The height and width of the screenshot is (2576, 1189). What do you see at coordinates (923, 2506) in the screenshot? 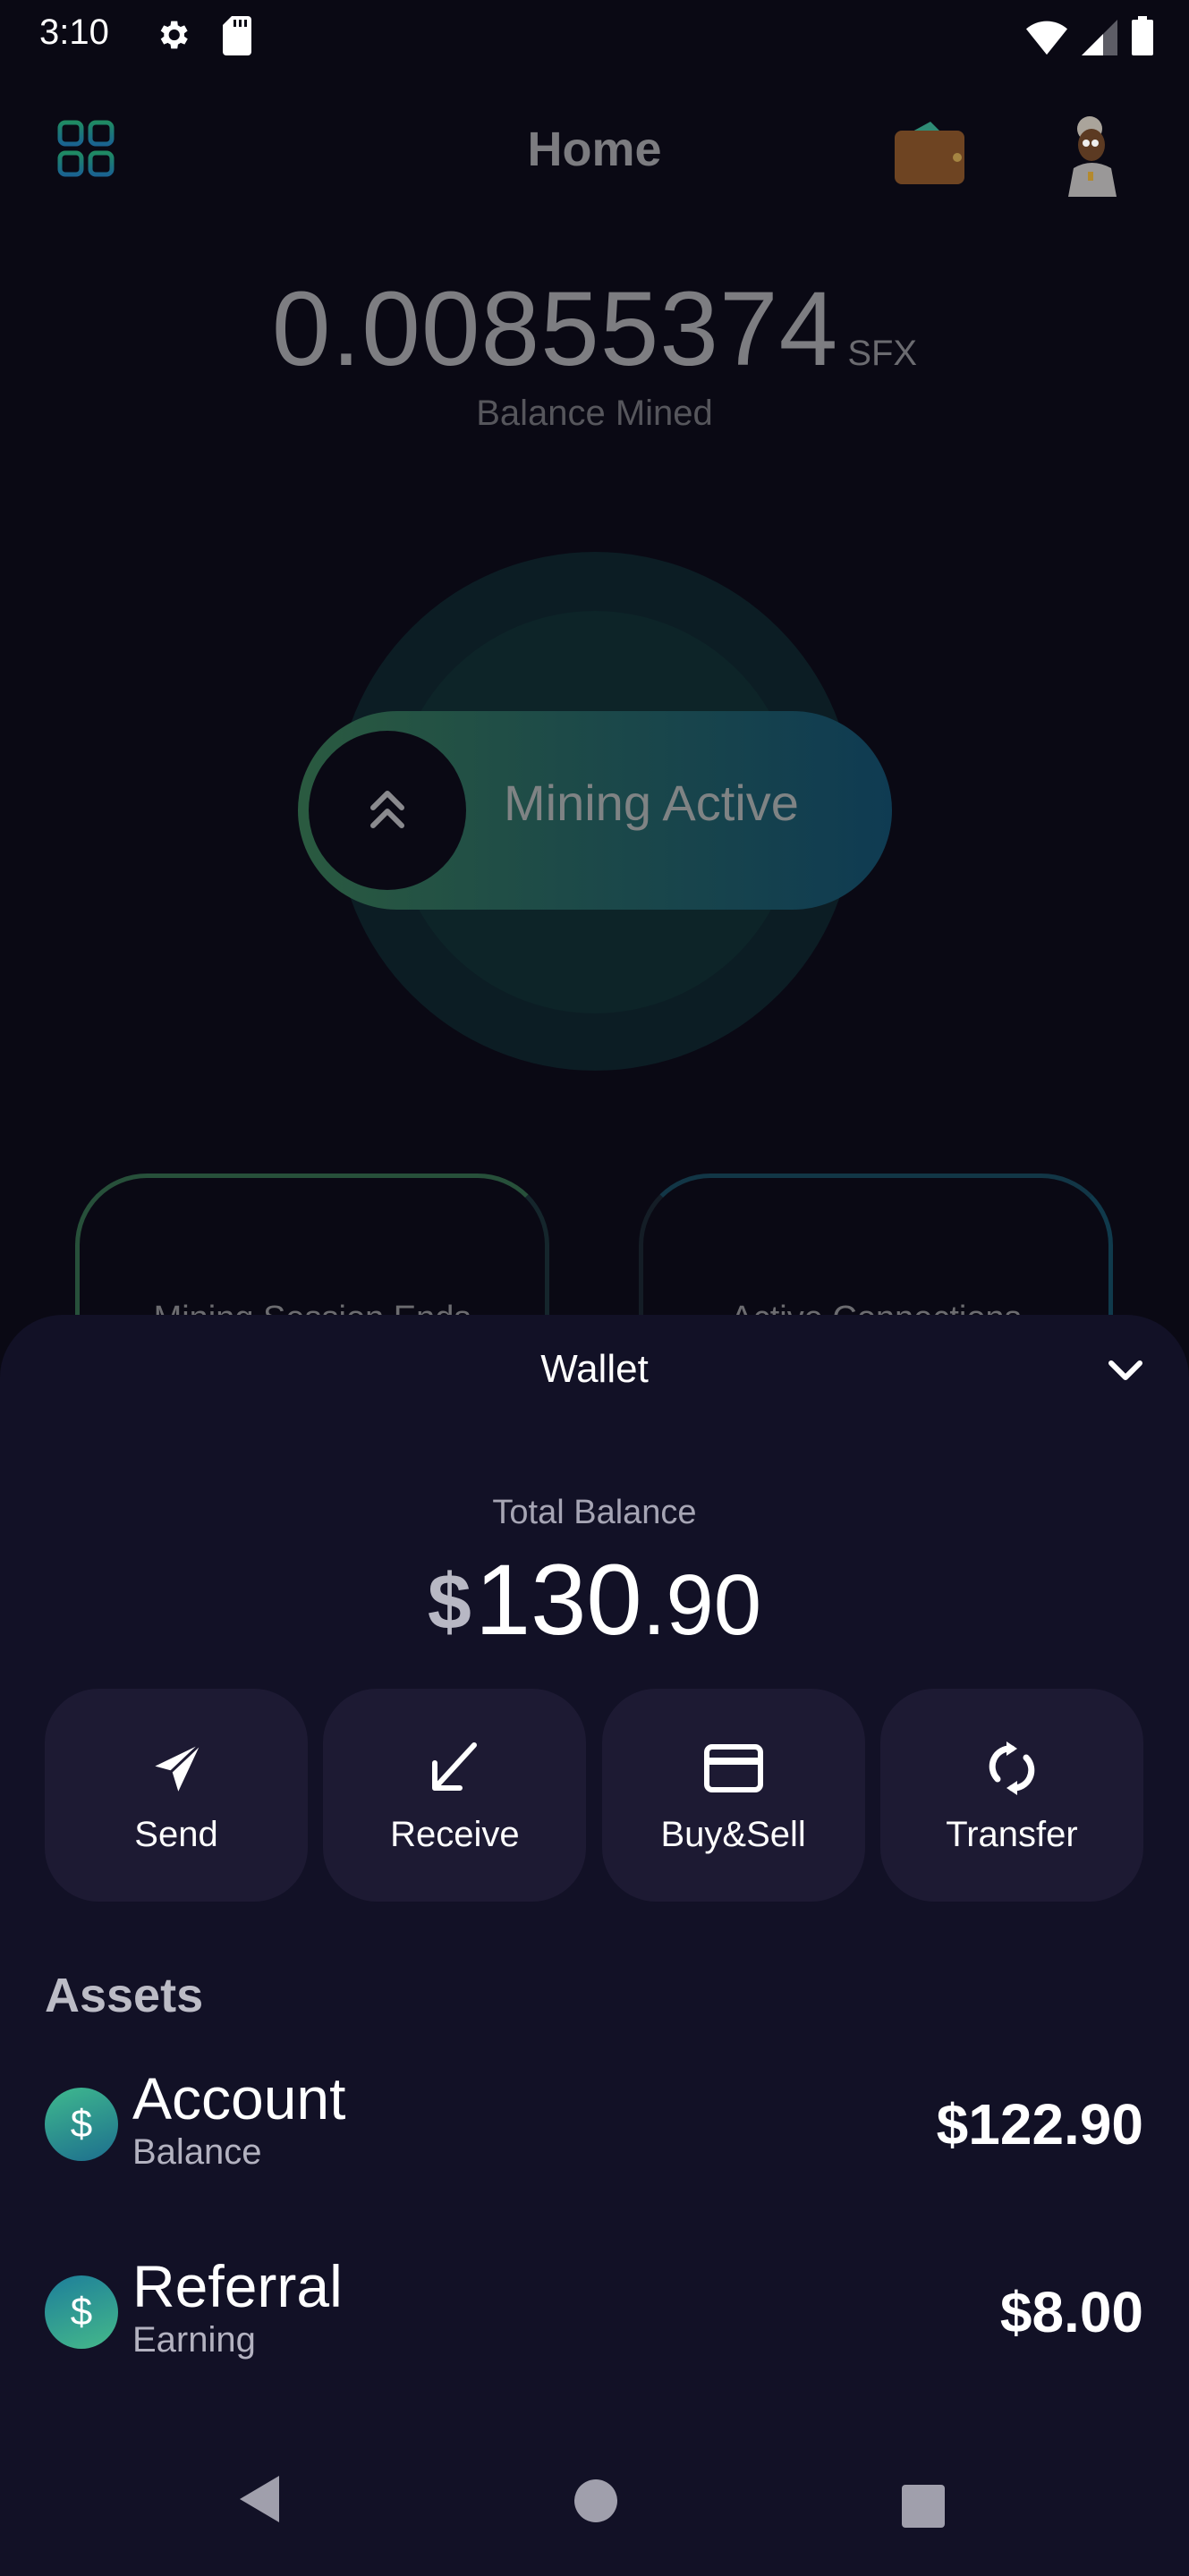
I see `recents-icon` at bounding box center [923, 2506].